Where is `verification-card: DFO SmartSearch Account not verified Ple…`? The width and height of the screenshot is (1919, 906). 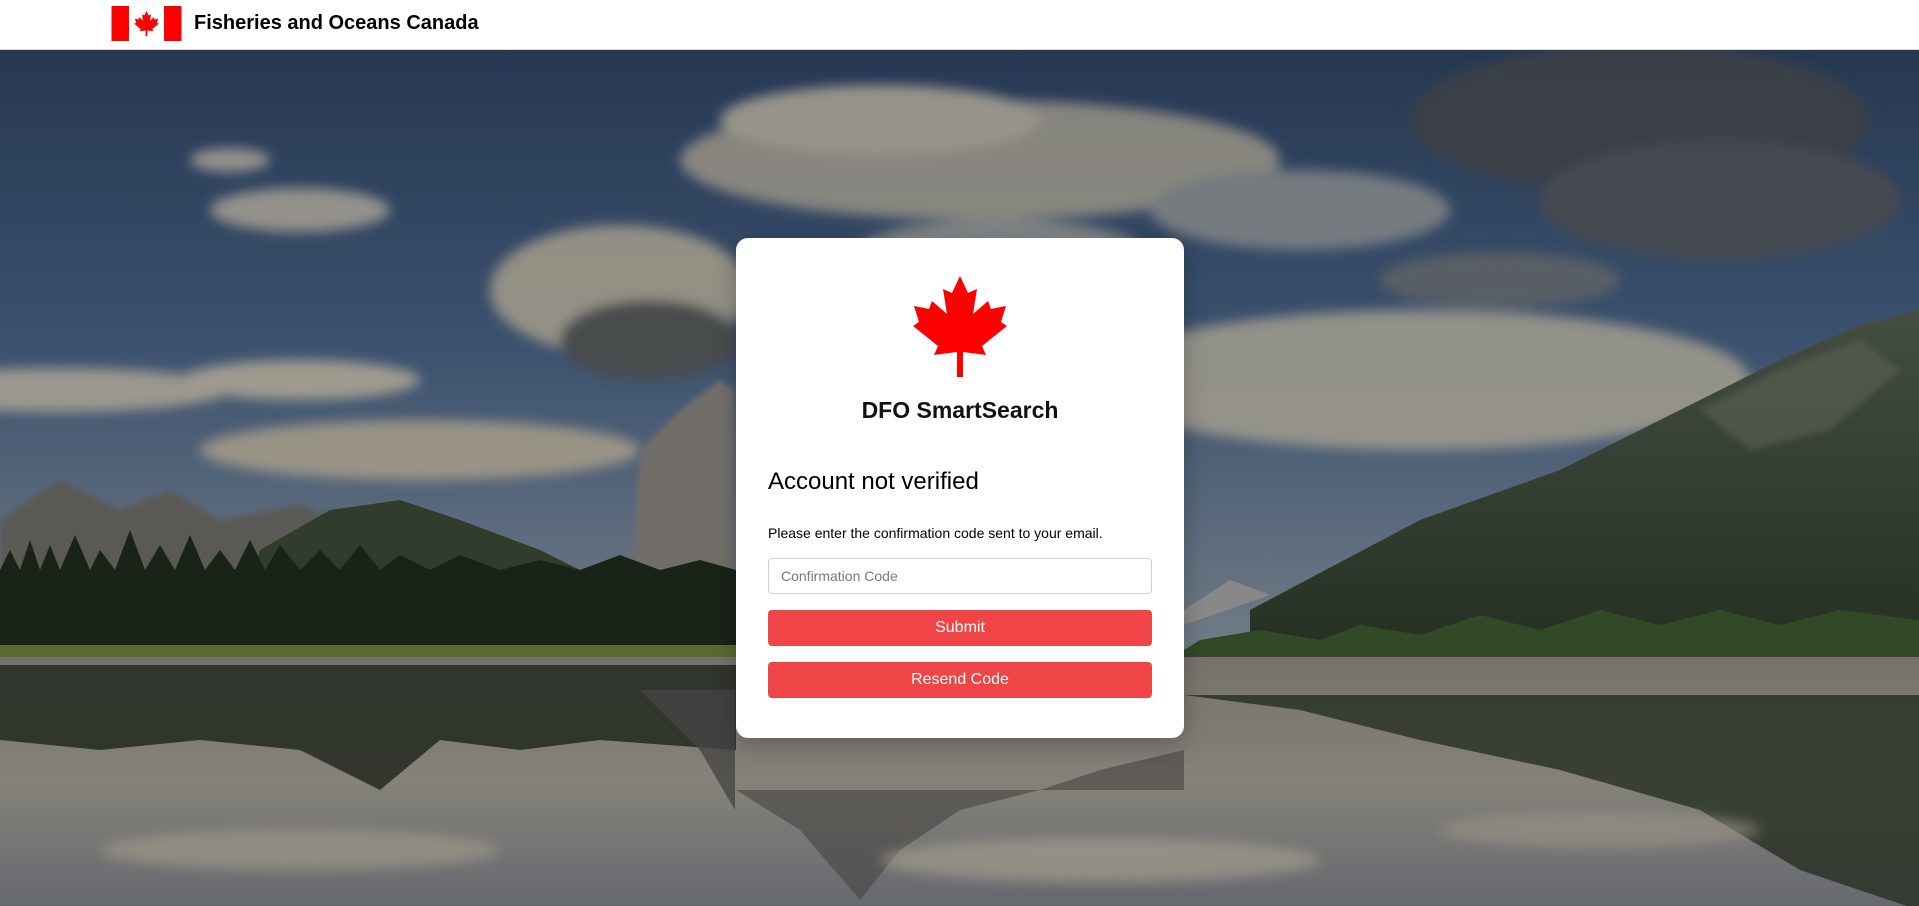 verification-card: DFO SmartSearch Account not verified Ple… is located at coordinates (960, 488).